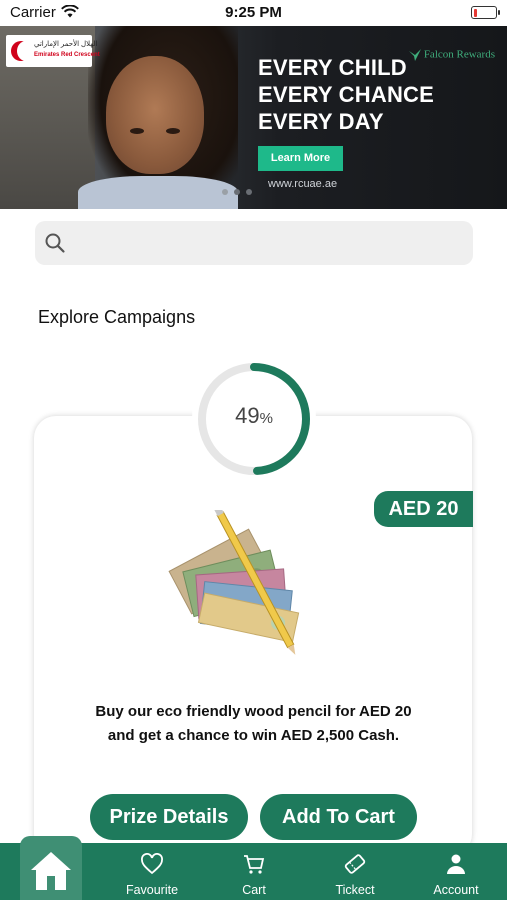 The height and width of the screenshot is (900, 507). What do you see at coordinates (169, 817) in the screenshot?
I see `prize-details-button: Prize Details` at bounding box center [169, 817].